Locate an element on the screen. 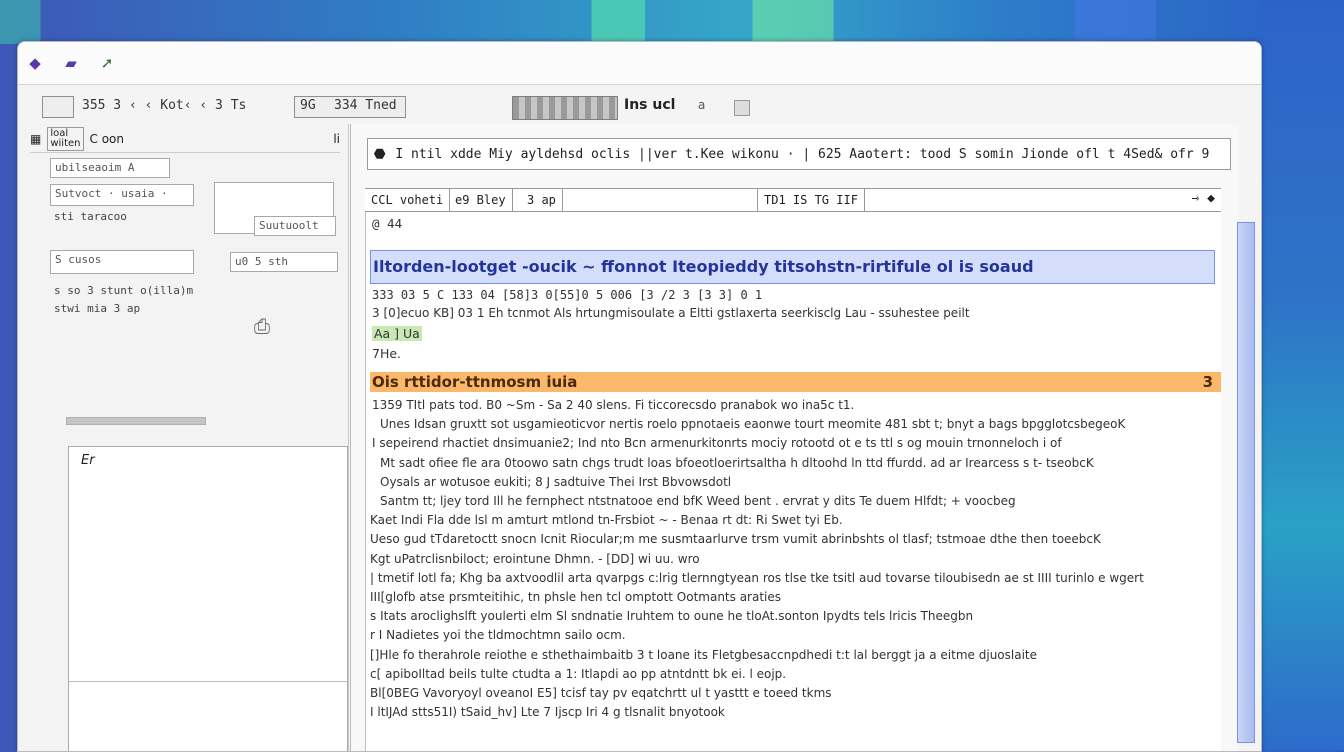 This screenshot has width=1344, height=752. tag-chip: Aa ] Ua is located at coordinates (397, 333).